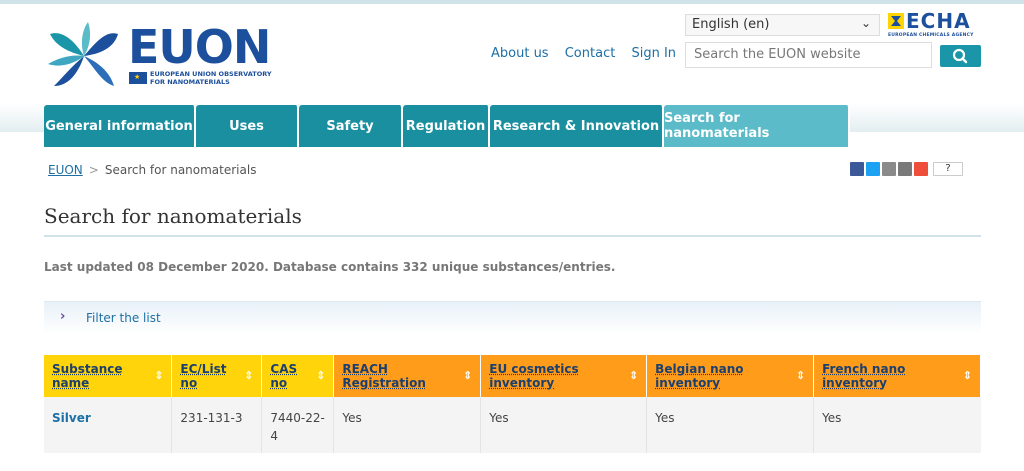 This screenshot has width=1024, height=471. I want to click on col-cas-no: CAS no ⇕, so click(298, 376).